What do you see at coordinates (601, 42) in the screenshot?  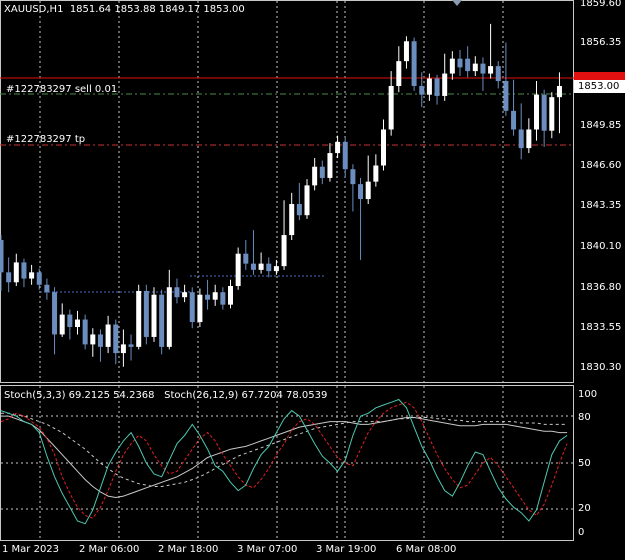 I see `price-tick: 1856.35` at bounding box center [601, 42].